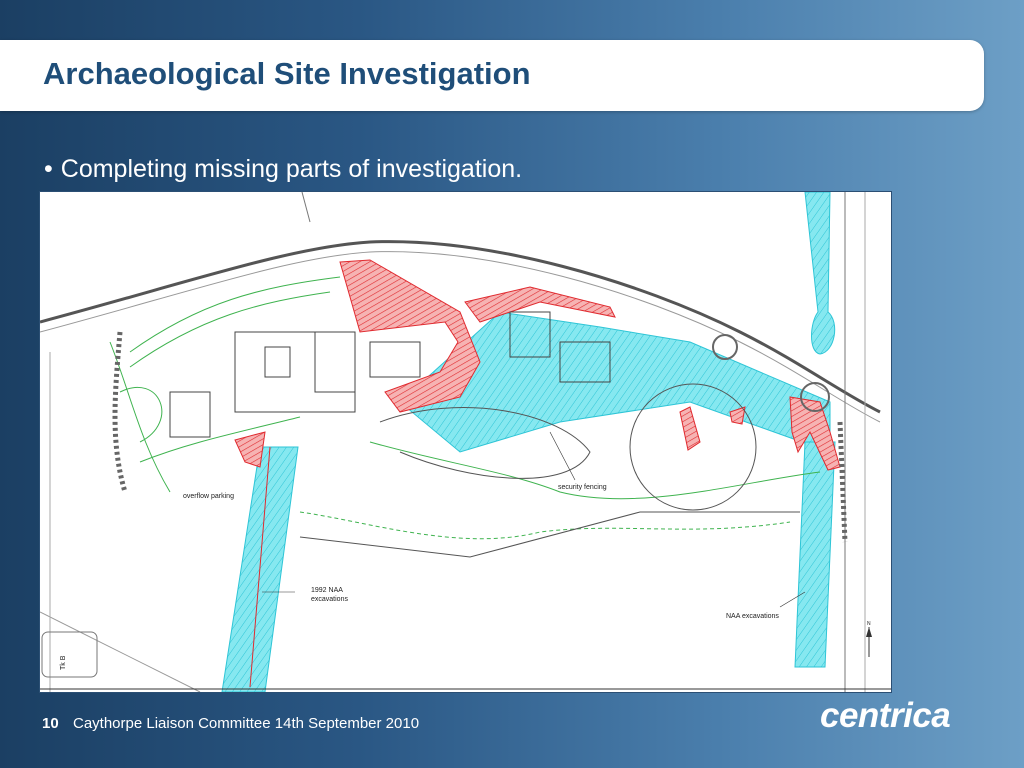  I want to click on naa-excavation-strip, so click(820, 273).